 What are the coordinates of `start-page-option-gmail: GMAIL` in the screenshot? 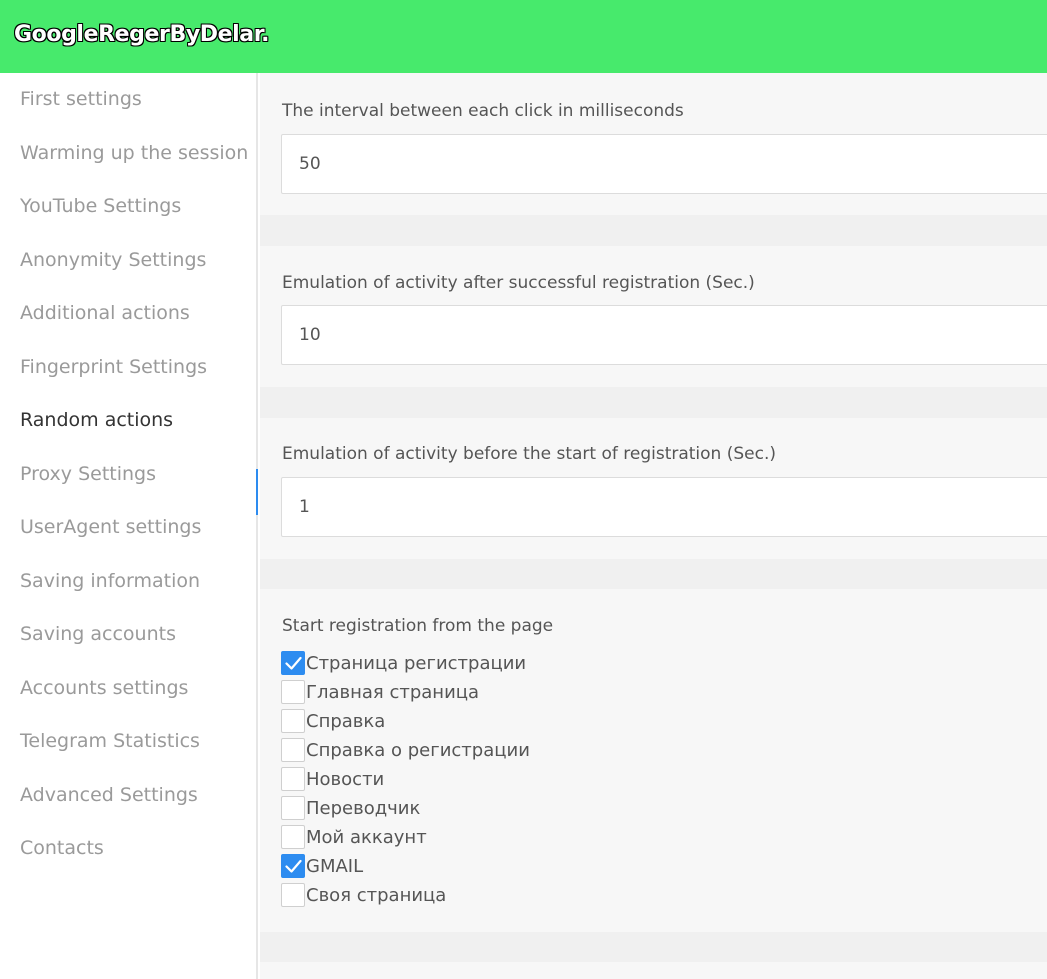 It's located at (322, 866).